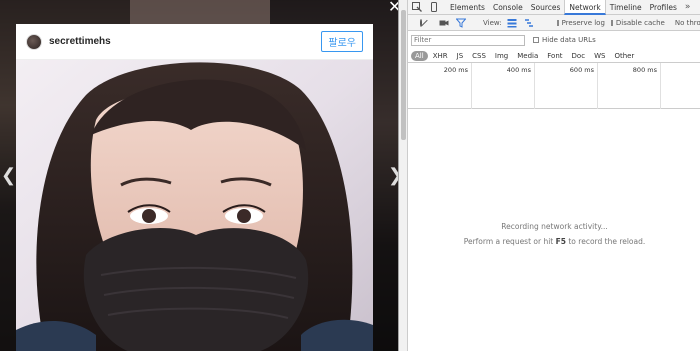 Image resolution: width=700 pixels, height=351 pixels. Describe the element at coordinates (624, 56) in the screenshot. I see `type-filter-other: Other` at that location.